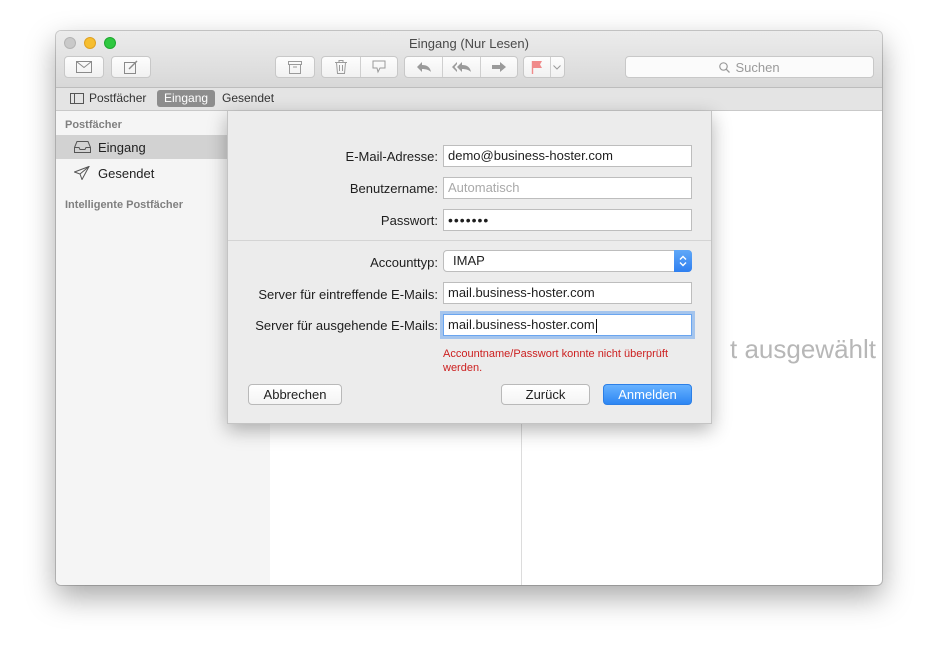  I want to click on paper-plane-icon, so click(82, 173).